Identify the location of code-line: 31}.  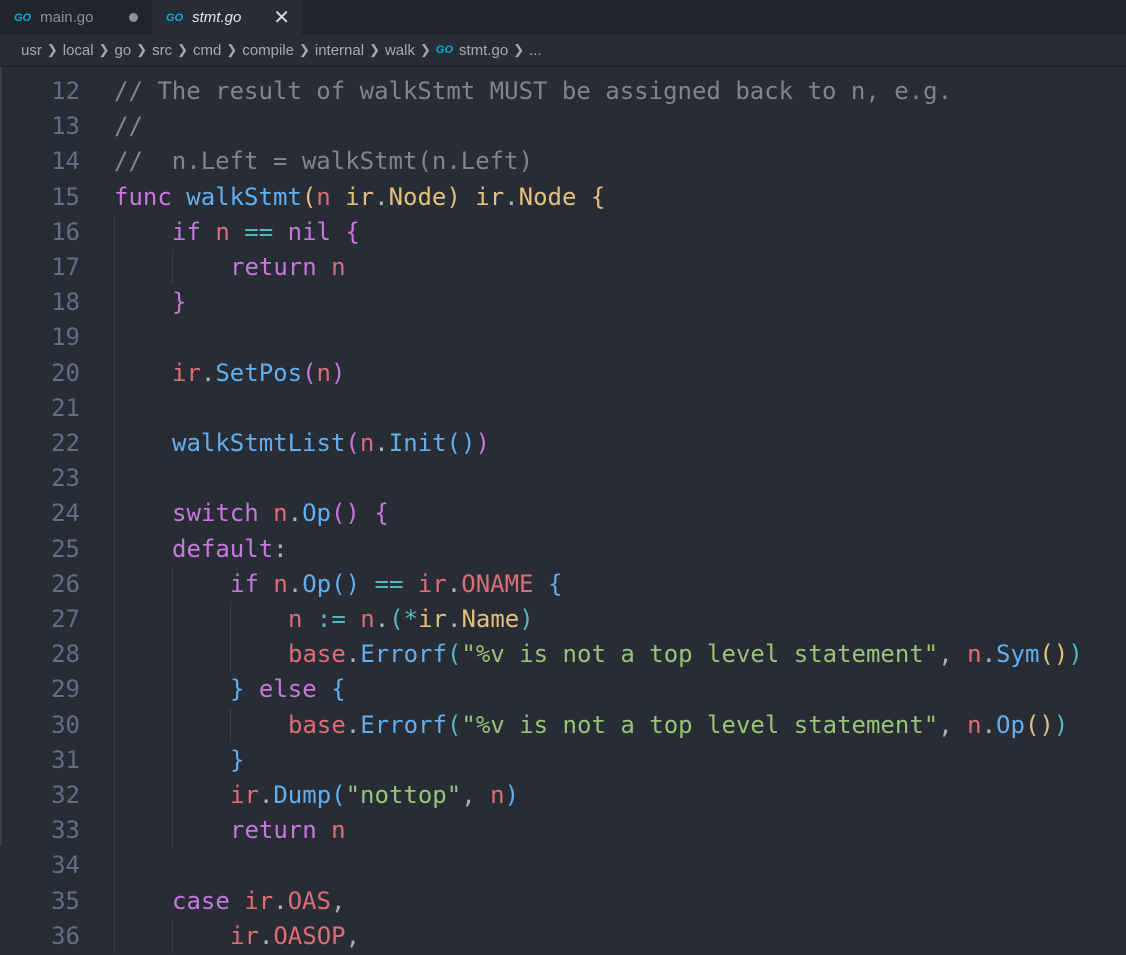
(563, 760).